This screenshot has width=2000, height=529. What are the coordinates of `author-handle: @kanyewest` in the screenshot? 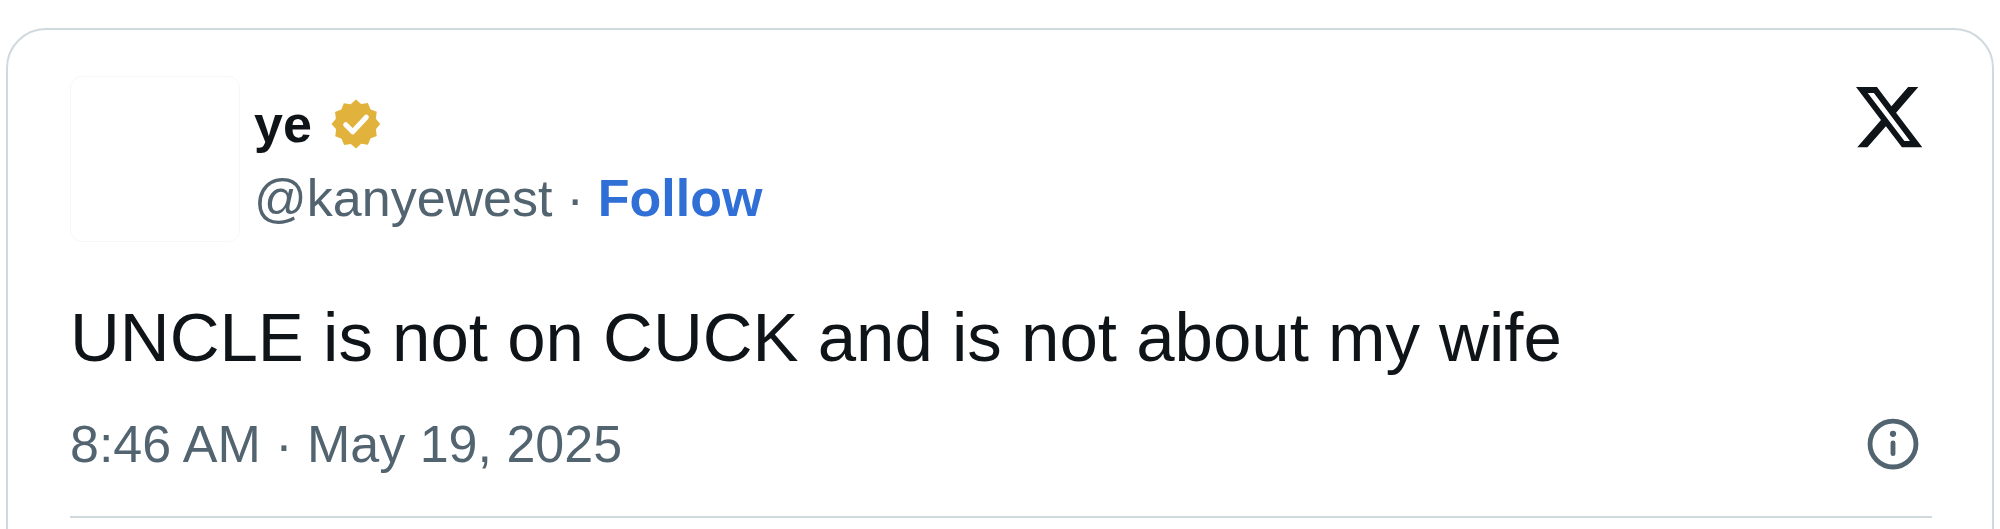 It's located at (403, 198).